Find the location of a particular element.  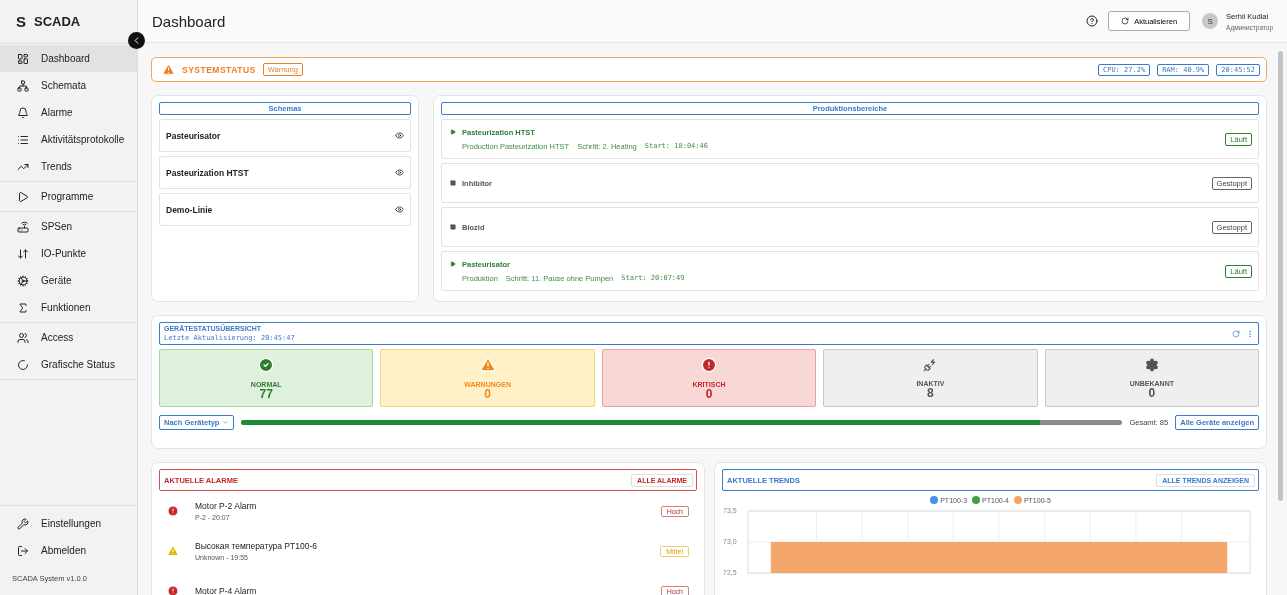

nav-item: Access is located at coordinates (68, 337).